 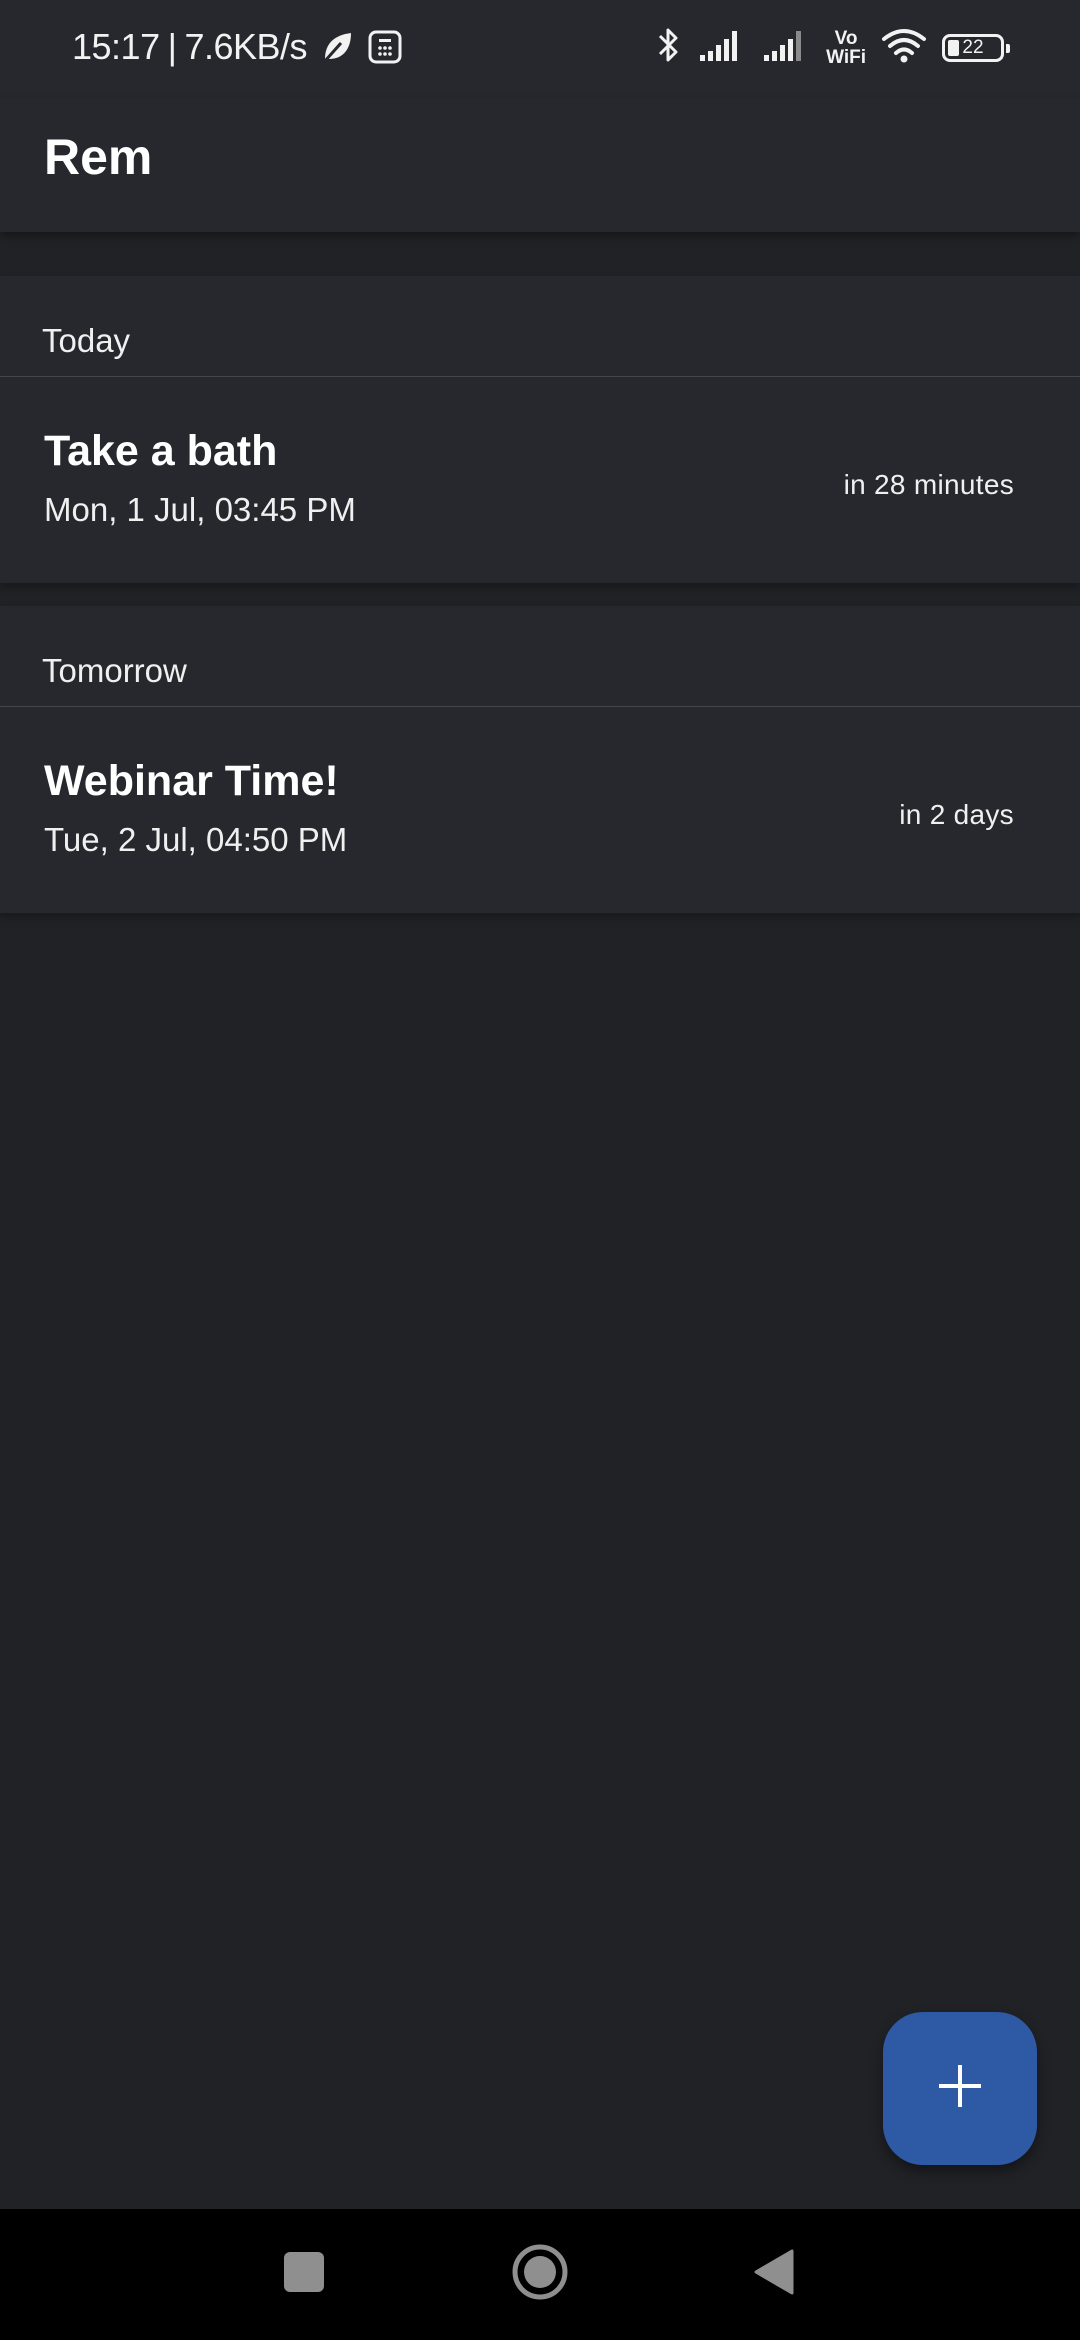 I want to click on battery-level: 22, so click(x=973, y=47).